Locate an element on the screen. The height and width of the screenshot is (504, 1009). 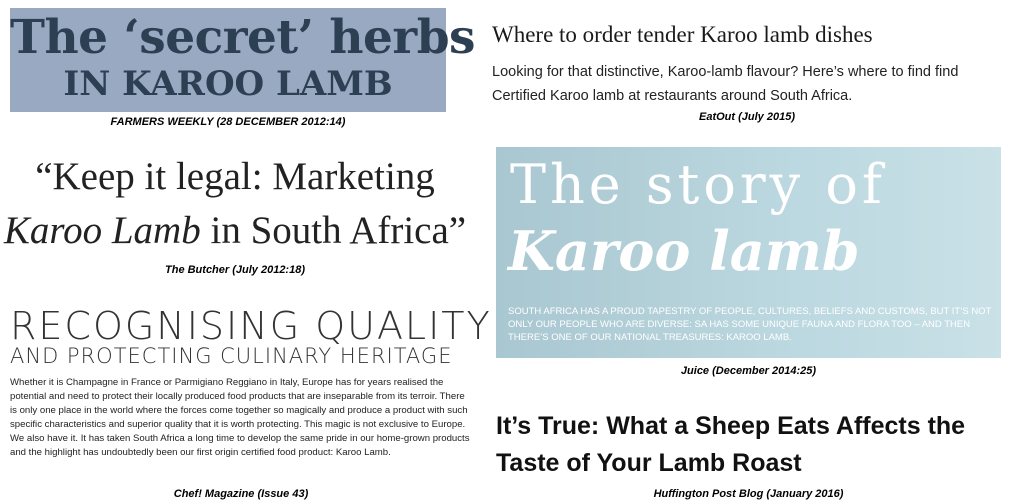
butcher-quote-part2: in South Africa” is located at coordinates (333, 230).